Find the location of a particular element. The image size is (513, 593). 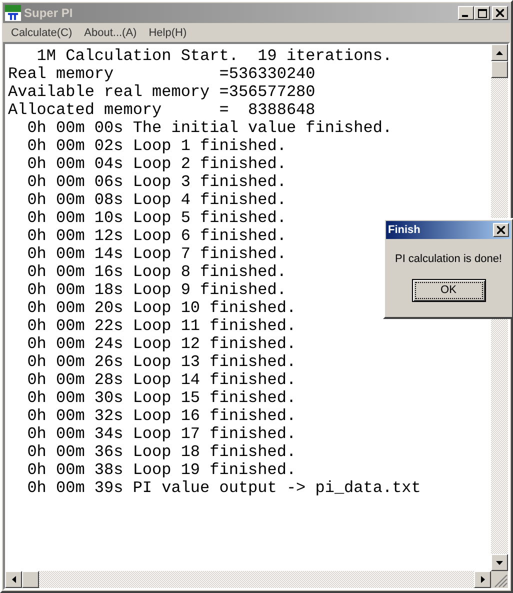

menu-item: About...(A) is located at coordinates (110, 32).